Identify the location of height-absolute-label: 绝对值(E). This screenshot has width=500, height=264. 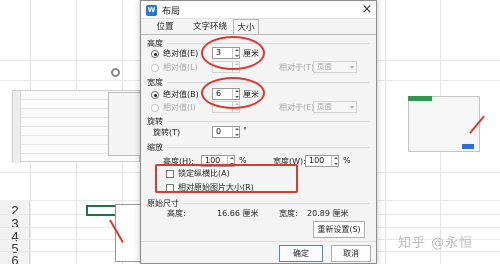
(181, 53).